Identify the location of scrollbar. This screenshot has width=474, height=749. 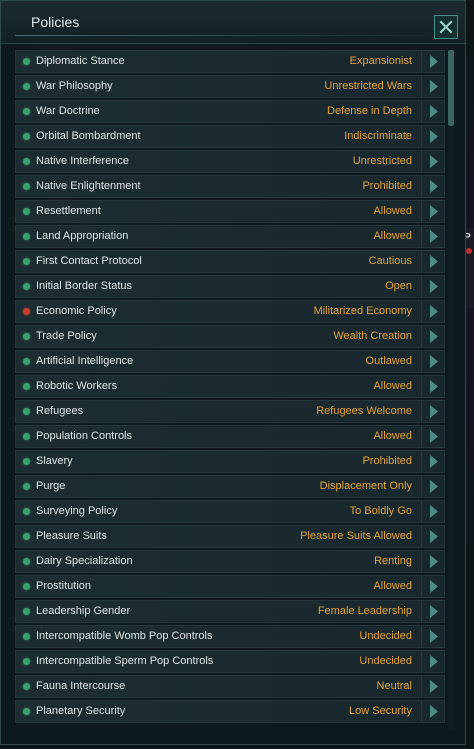
(451, 390).